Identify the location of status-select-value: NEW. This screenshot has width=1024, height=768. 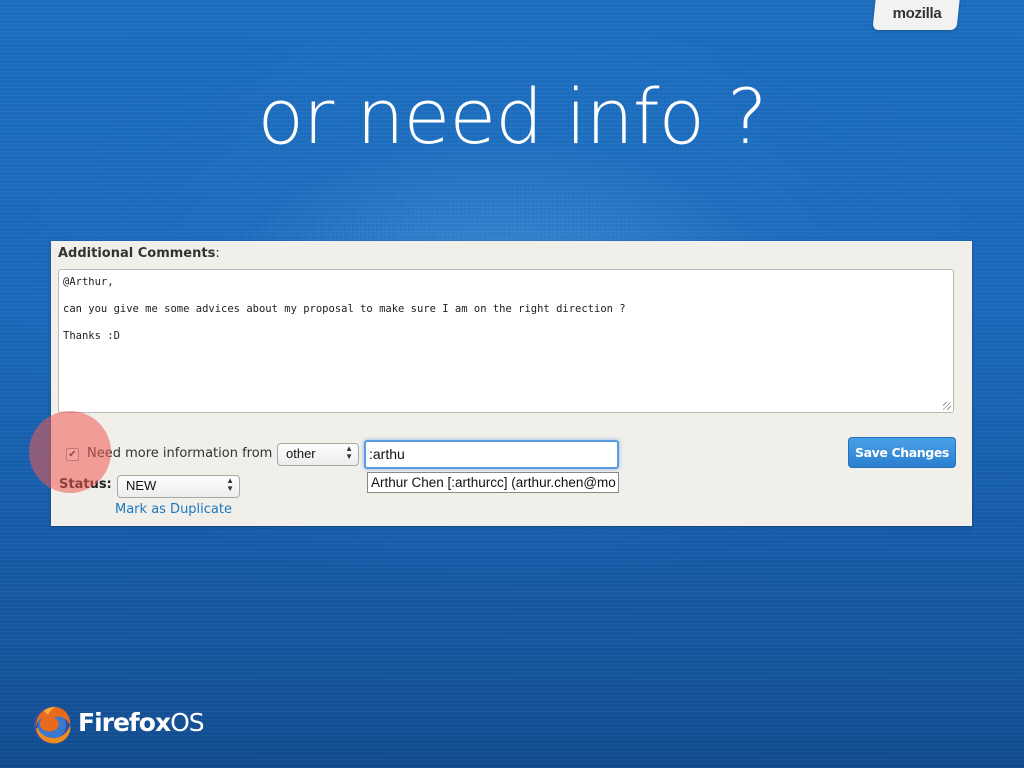
(141, 485).